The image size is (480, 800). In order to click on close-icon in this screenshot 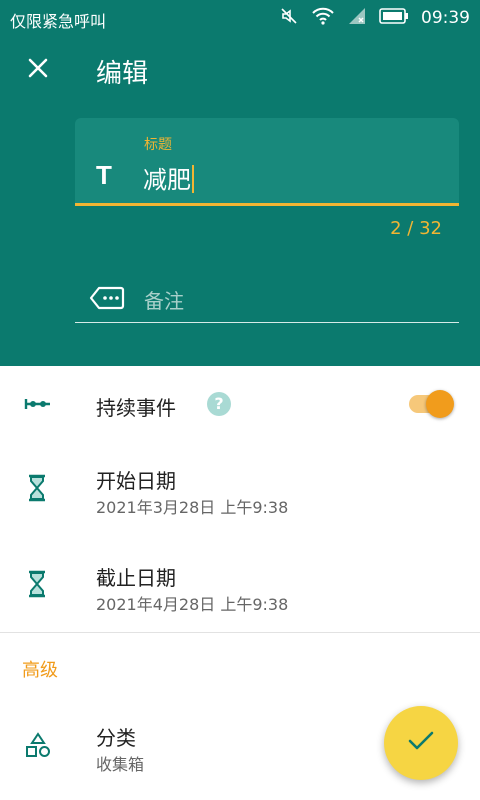, I will do `click(38, 70)`.